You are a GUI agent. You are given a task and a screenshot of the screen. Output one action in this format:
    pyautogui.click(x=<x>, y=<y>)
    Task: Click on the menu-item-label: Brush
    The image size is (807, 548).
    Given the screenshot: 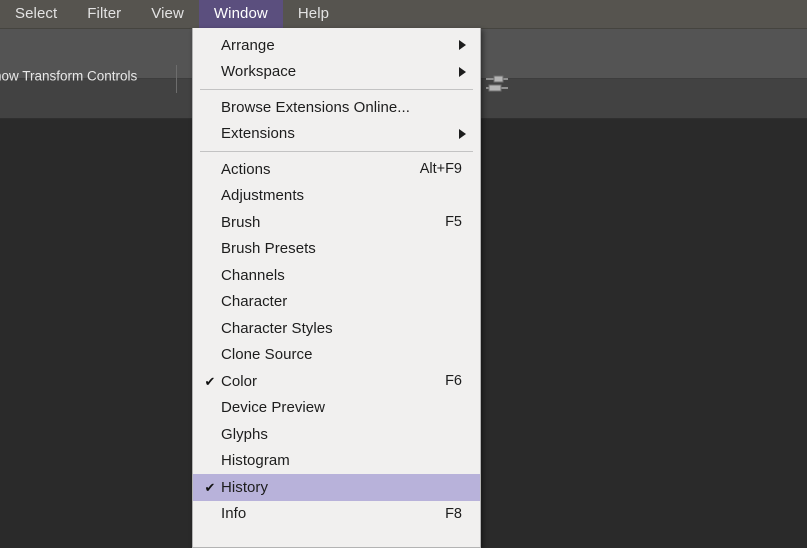 What is the action you would take?
    pyautogui.click(x=241, y=222)
    